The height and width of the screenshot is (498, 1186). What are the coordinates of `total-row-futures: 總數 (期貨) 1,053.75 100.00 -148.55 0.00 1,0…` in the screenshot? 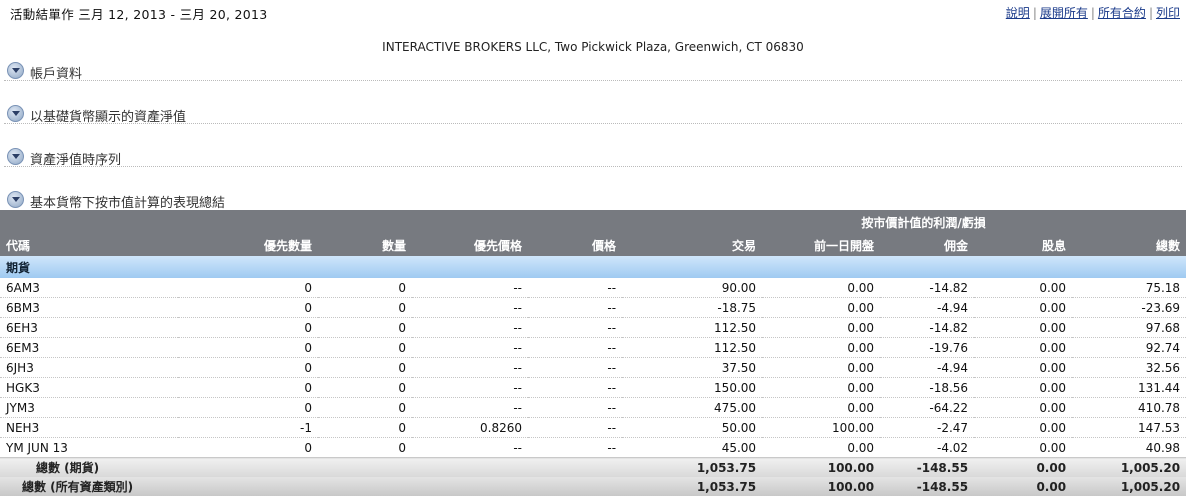 It's located at (593, 467).